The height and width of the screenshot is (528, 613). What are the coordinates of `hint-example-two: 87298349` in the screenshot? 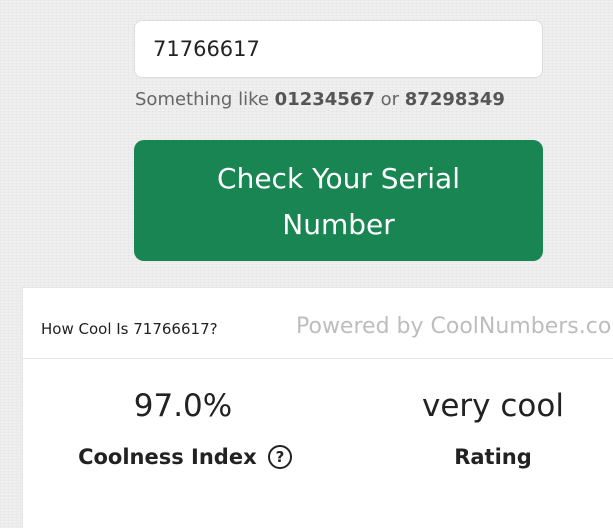 It's located at (454, 99).